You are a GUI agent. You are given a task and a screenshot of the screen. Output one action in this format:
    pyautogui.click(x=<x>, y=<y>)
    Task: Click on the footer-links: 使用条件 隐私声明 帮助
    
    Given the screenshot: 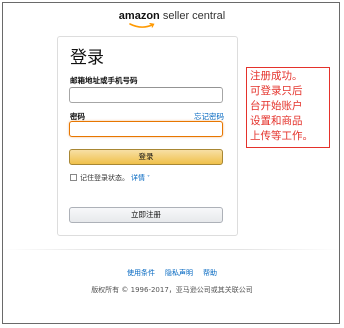 What is the action you would take?
    pyautogui.click(x=172, y=273)
    